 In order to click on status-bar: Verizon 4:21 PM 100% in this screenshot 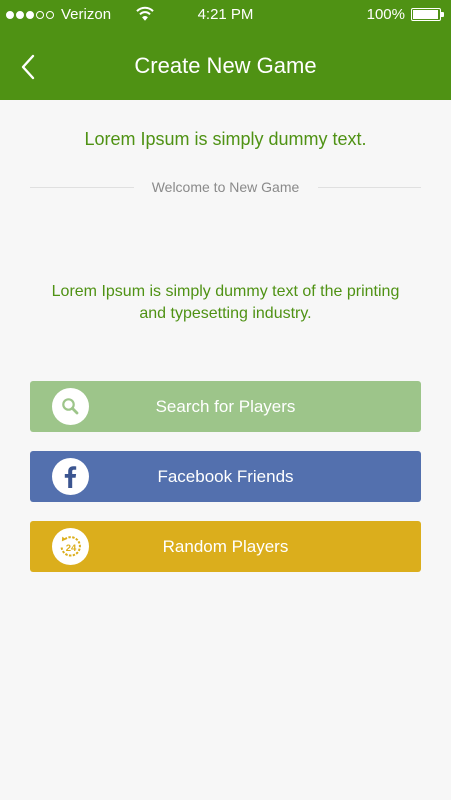, I will do `click(225, 15)`.